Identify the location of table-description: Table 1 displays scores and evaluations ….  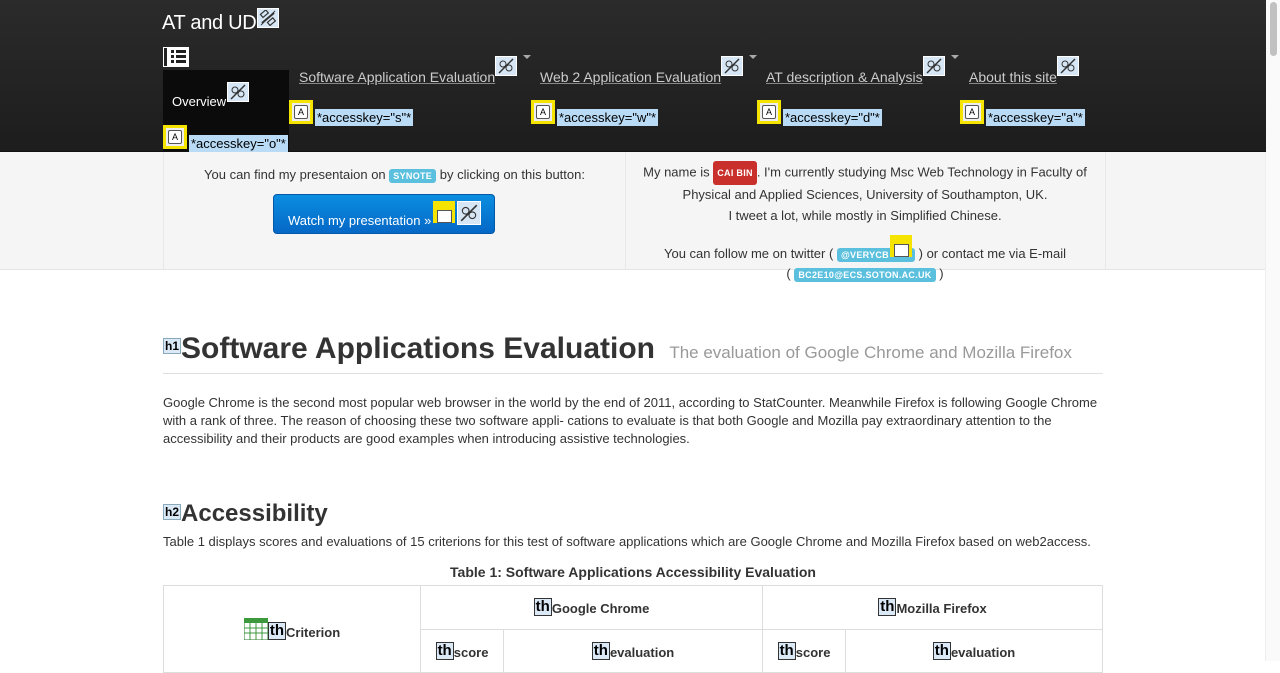
(627, 541).